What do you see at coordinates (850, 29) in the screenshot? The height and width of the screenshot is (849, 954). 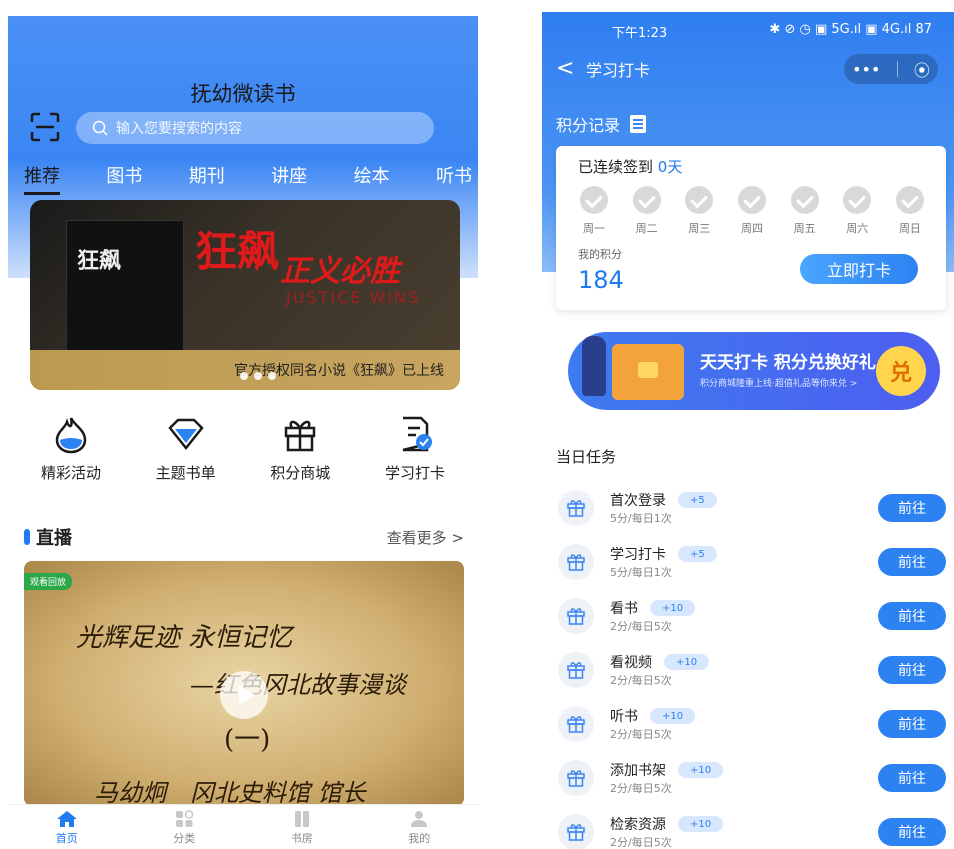 I see `status-icons: ✱ ⊘ ◷ ▣ 5G.ıl ▣ 4G.ıl 87` at bounding box center [850, 29].